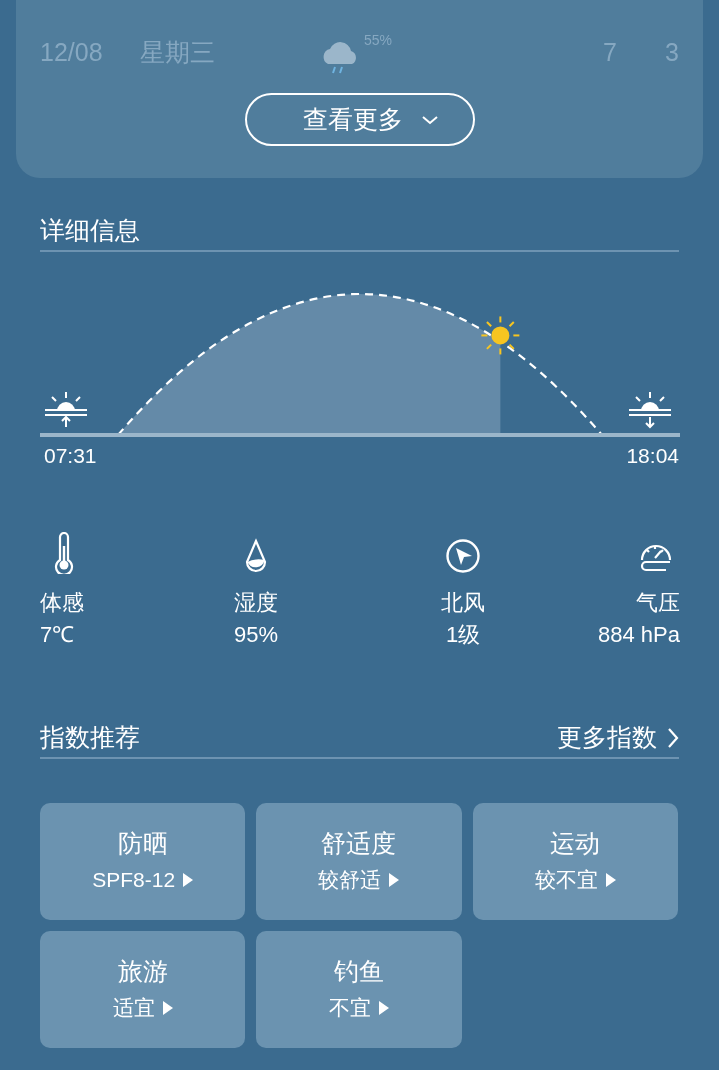 This screenshot has height=1070, width=719. Describe the element at coordinates (566, 880) in the screenshot. I see `index-value: 较不宜` at that location.